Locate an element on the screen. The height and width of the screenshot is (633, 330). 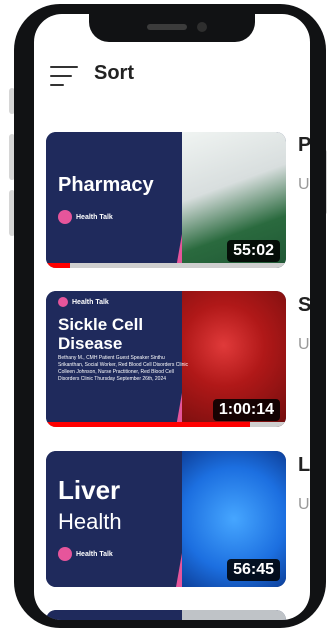
thumbnail-title: Sickle Cell Disease is located at coordinates (101, 334).